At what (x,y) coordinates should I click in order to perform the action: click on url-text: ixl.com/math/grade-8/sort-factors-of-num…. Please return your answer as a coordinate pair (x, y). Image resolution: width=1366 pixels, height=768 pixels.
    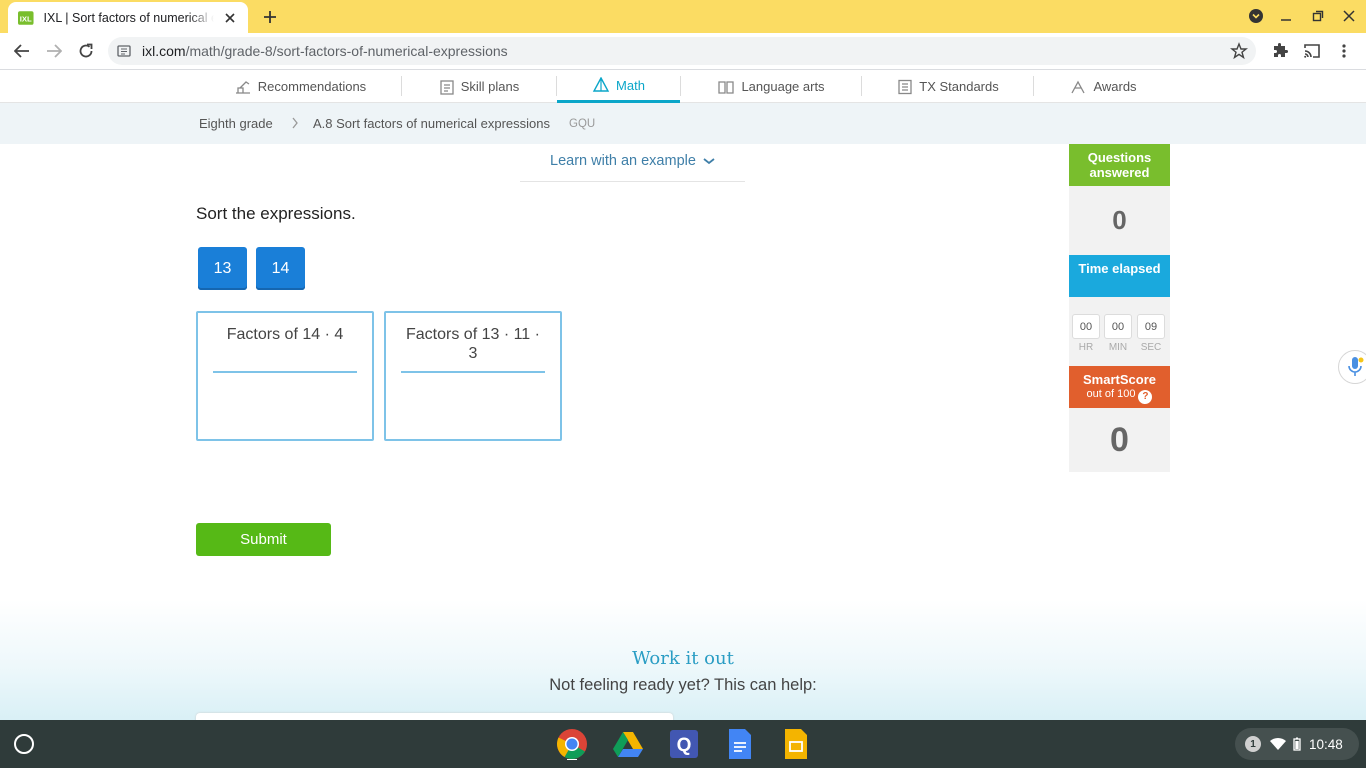
    Looking at the image, I should click on (325, 51).